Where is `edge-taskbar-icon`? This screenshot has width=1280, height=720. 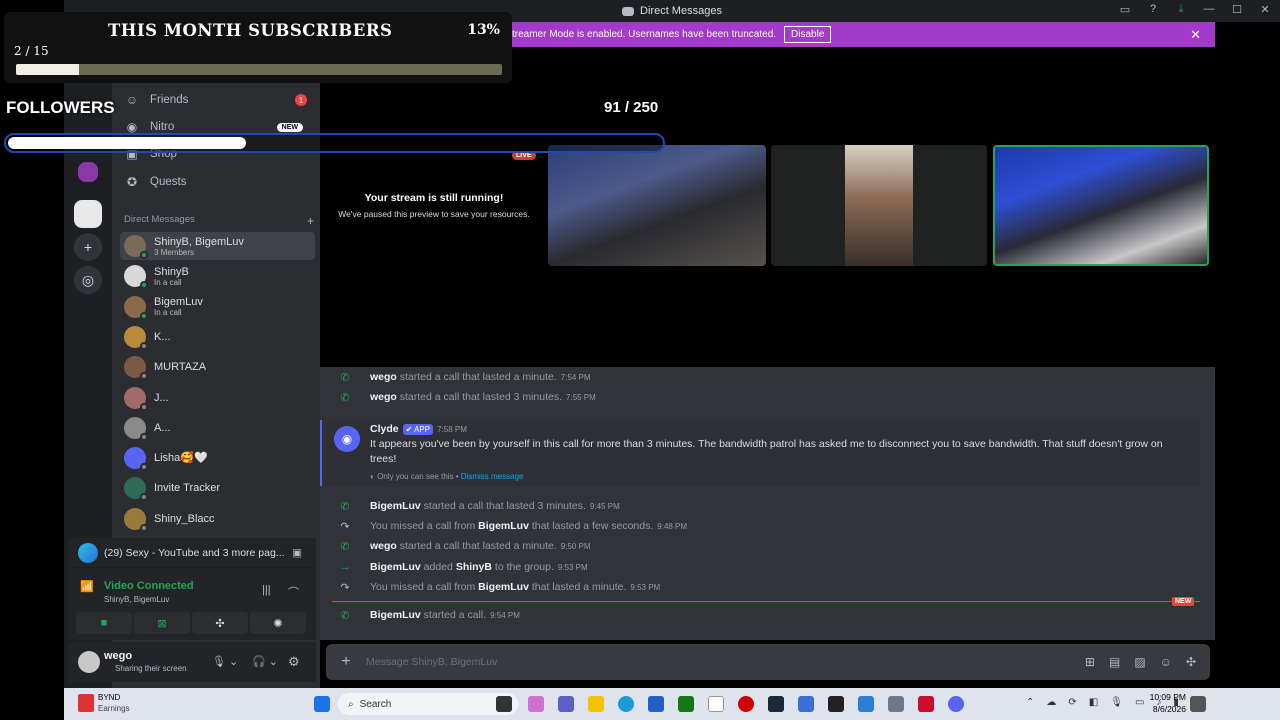
edge-taskbar-icon is located at coordinates (626, 704).